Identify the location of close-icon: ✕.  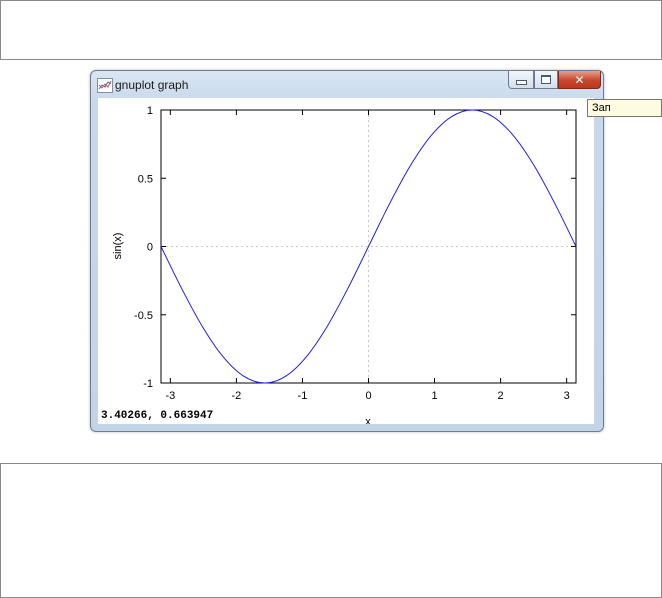
(579, 79).